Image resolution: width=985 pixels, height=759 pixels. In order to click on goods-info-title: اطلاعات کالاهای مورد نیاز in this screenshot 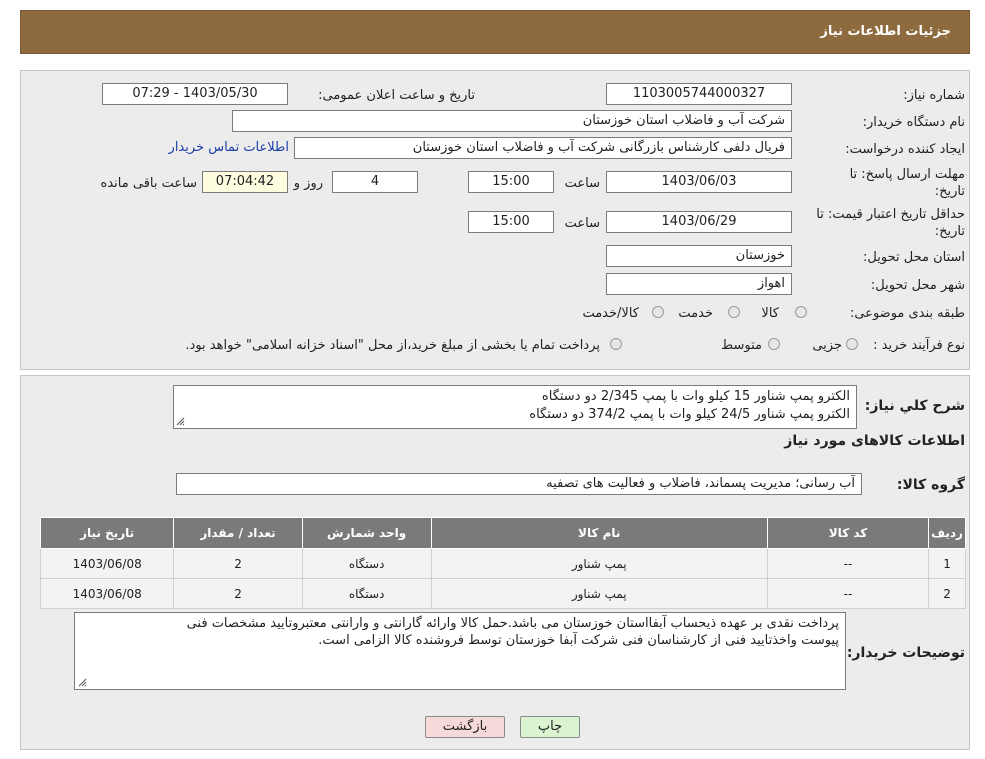, I will do `click(874, 441)`.